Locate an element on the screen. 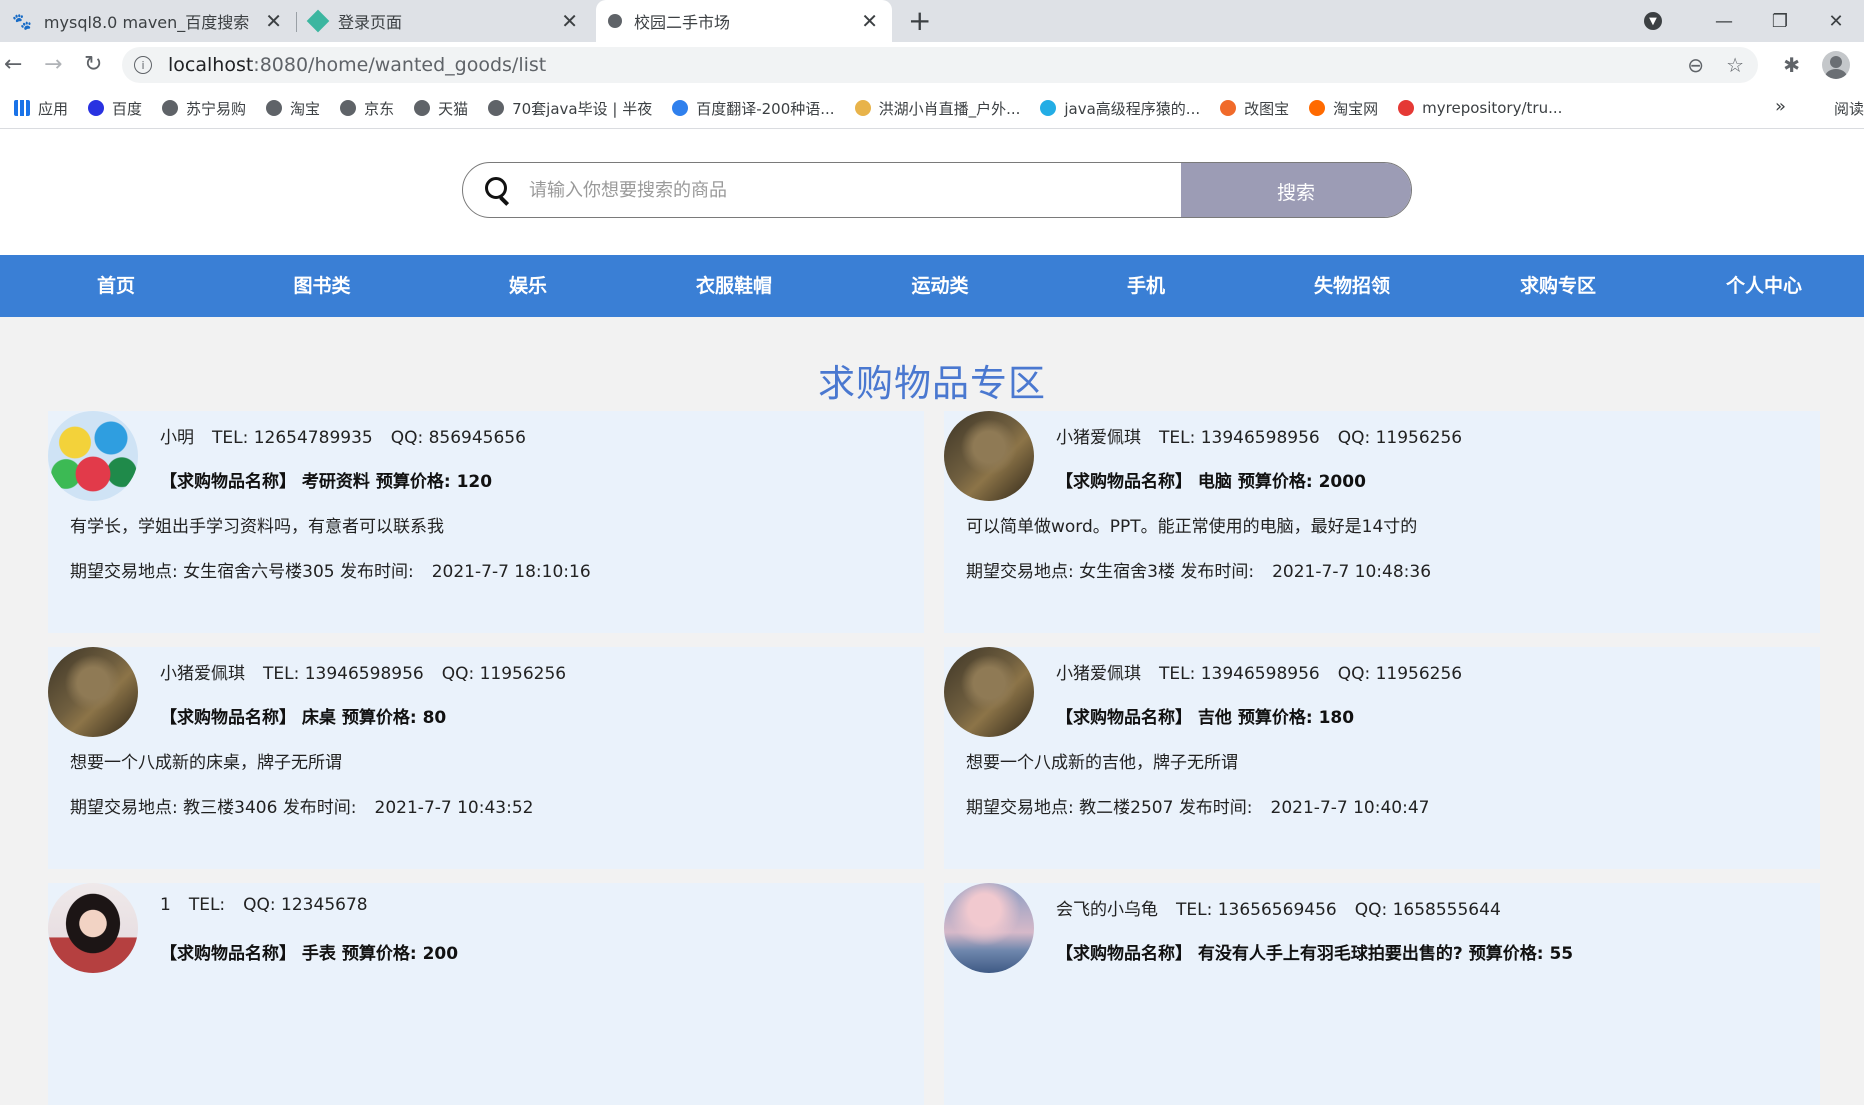 This screenshot has height=1105, width=1864. window-controls: ▼ — ❐ ✕ is located at coordinates (1754, 21).